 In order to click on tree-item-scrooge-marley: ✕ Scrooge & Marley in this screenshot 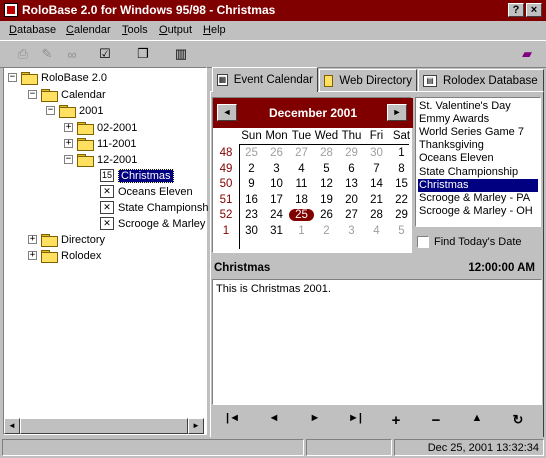, I will do `click(152, 223)`.